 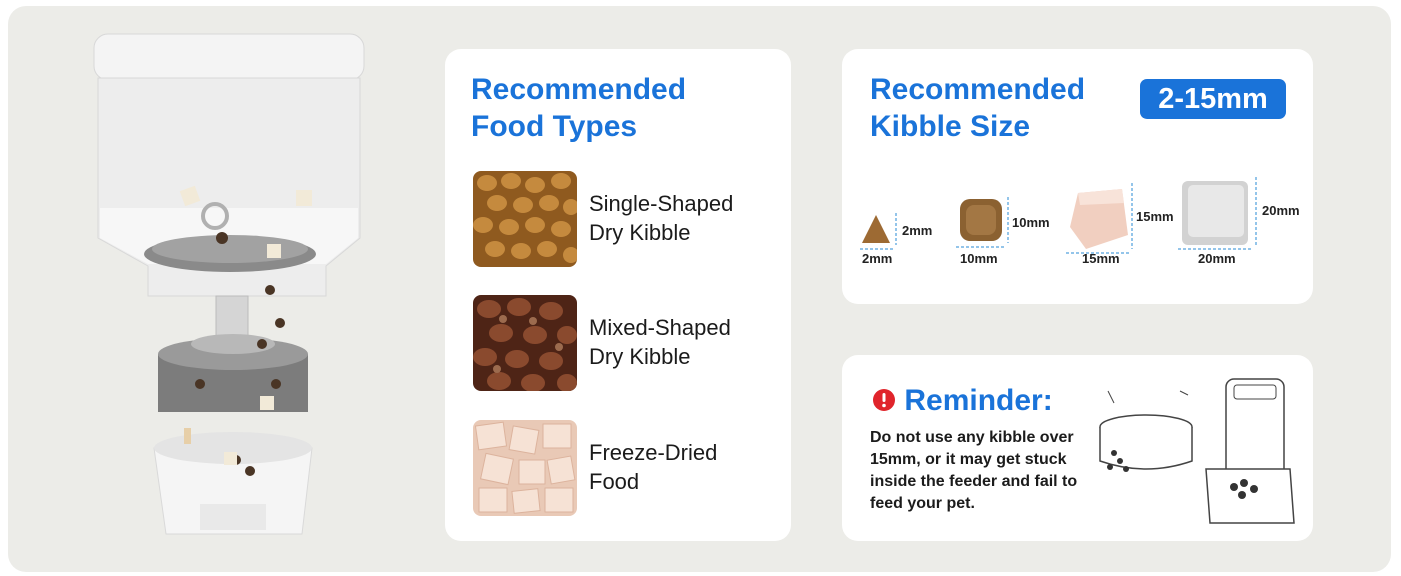 I want to click on size-15mm-width: 15mm, so click(x=1101, y=258).